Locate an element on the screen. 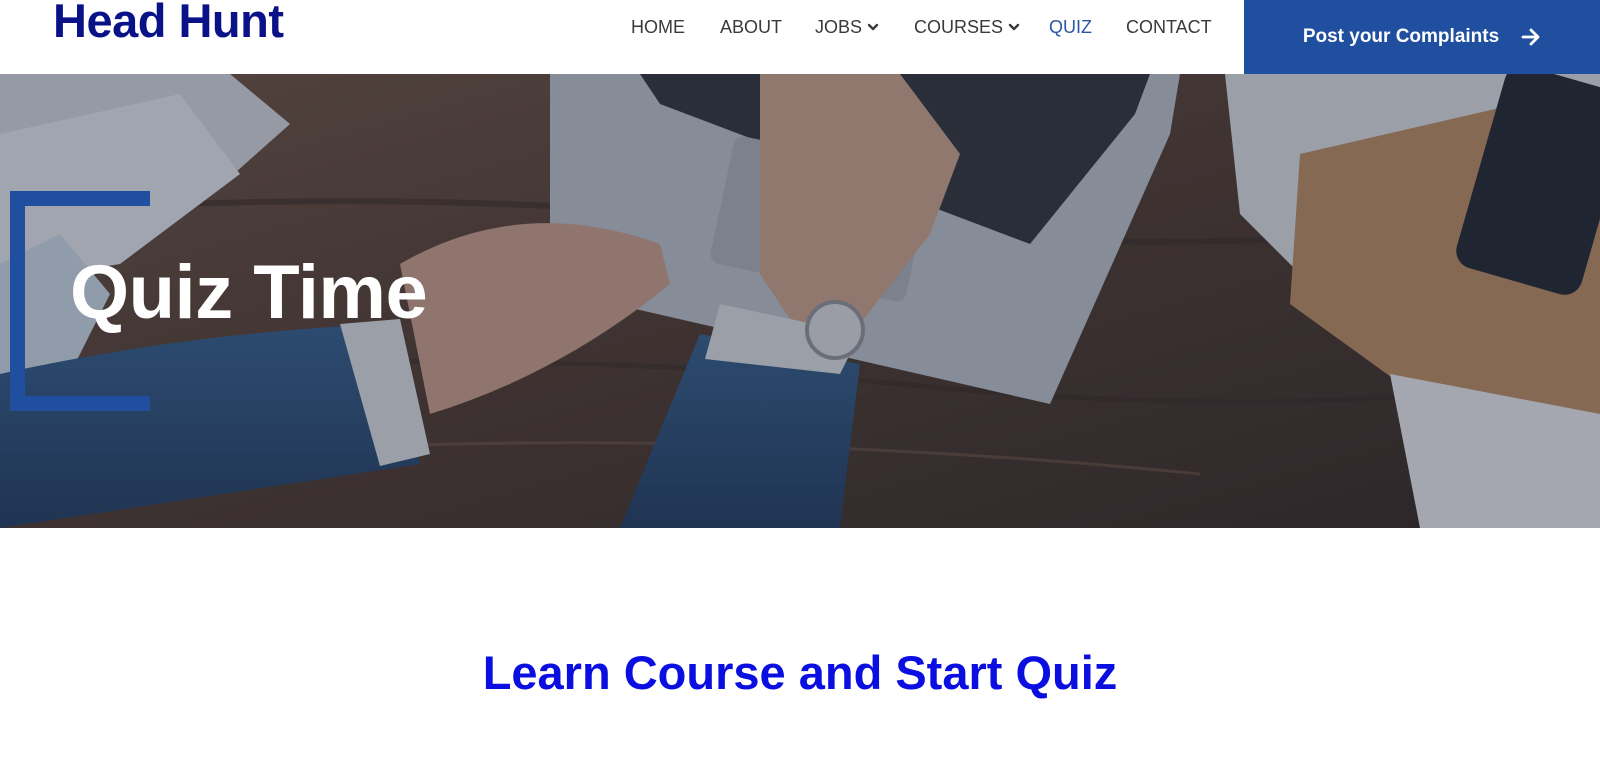 The height and width of the screenshot is (780, 1600). nav-jobs: JOBS is located at coordinates (847, 27).